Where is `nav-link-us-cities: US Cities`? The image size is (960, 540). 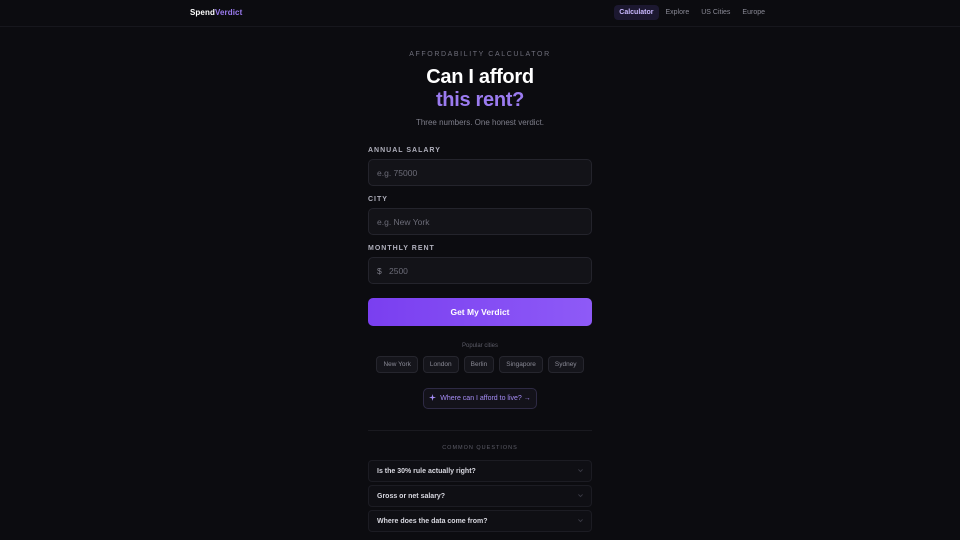 nav-link-us-cities: US Cities is located at coordinates (715, 12).